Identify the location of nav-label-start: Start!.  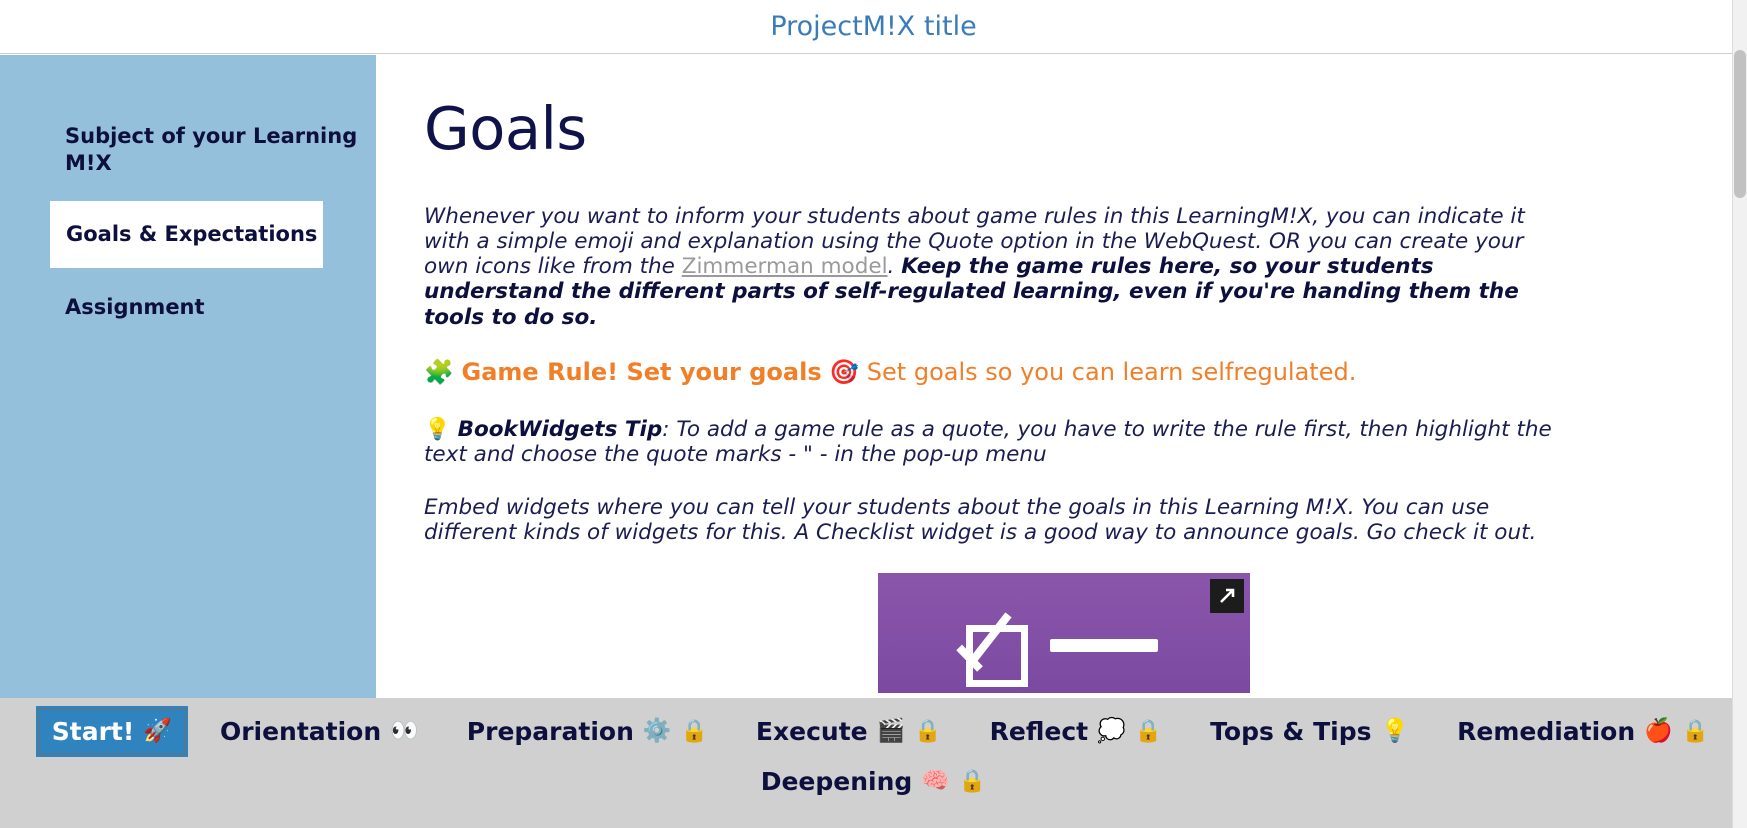
(93, 731).